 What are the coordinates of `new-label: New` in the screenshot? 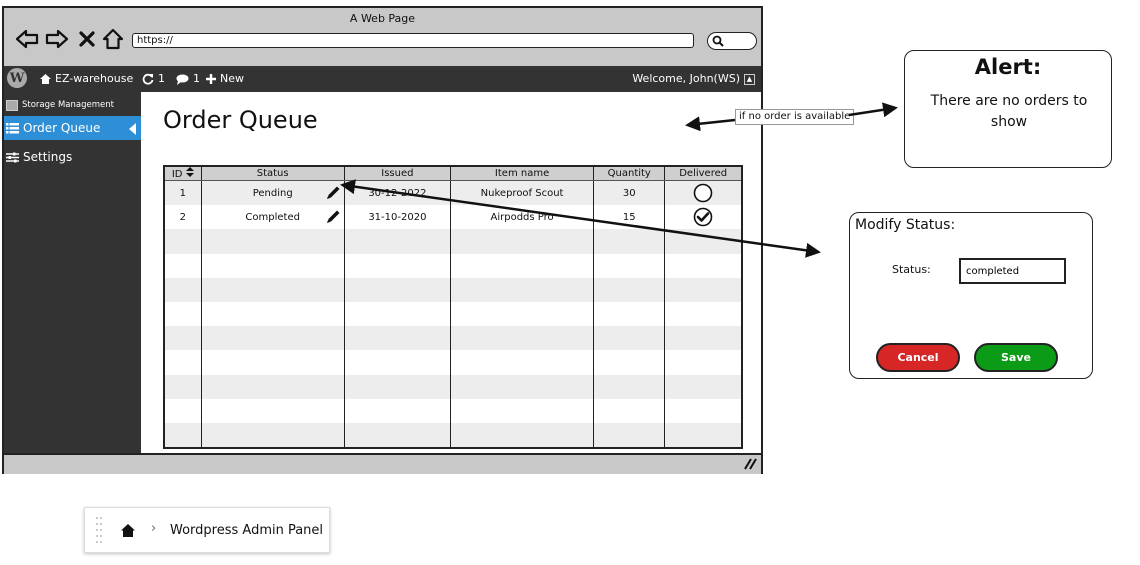 It's located at (232, 78).